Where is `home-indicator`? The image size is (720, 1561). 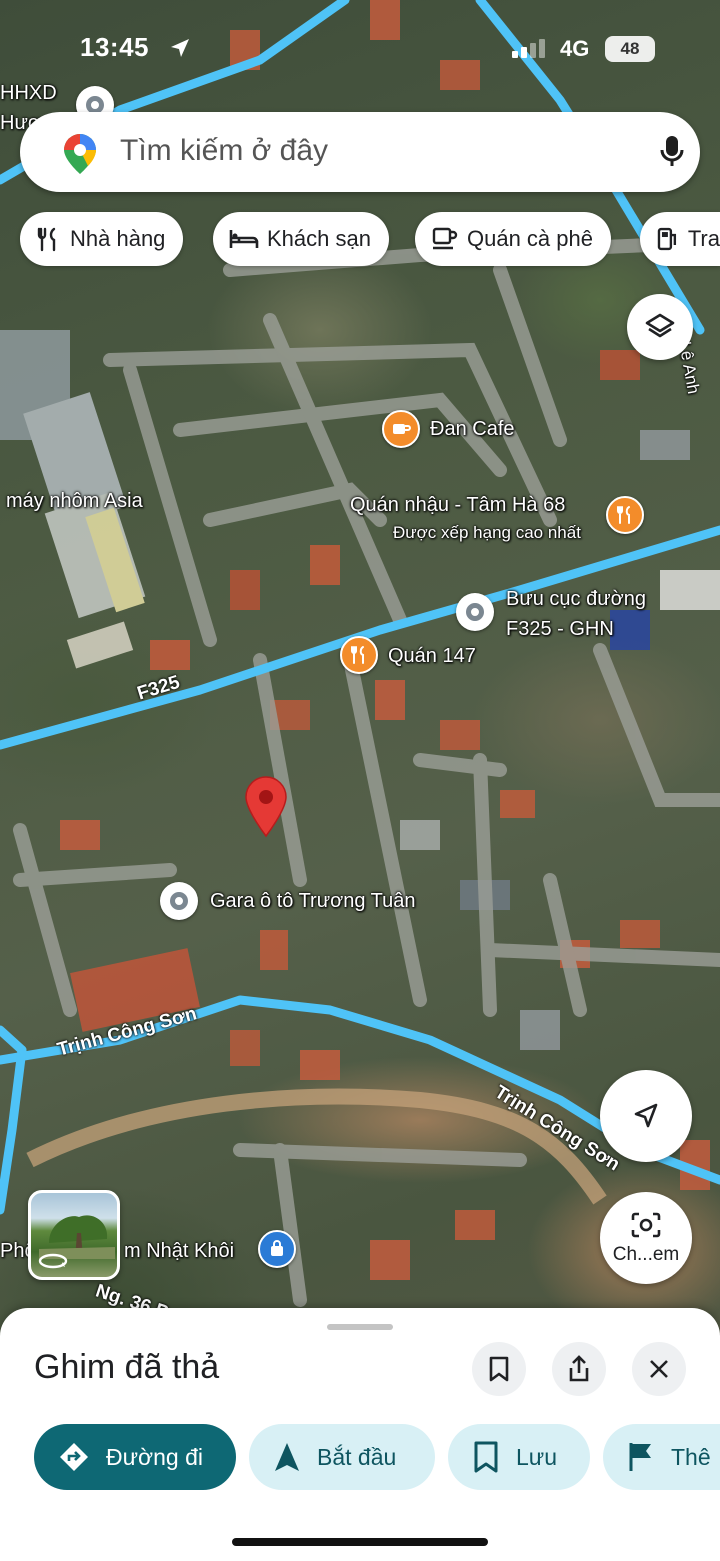
home-indicator is located at coordinates (360, 1542).